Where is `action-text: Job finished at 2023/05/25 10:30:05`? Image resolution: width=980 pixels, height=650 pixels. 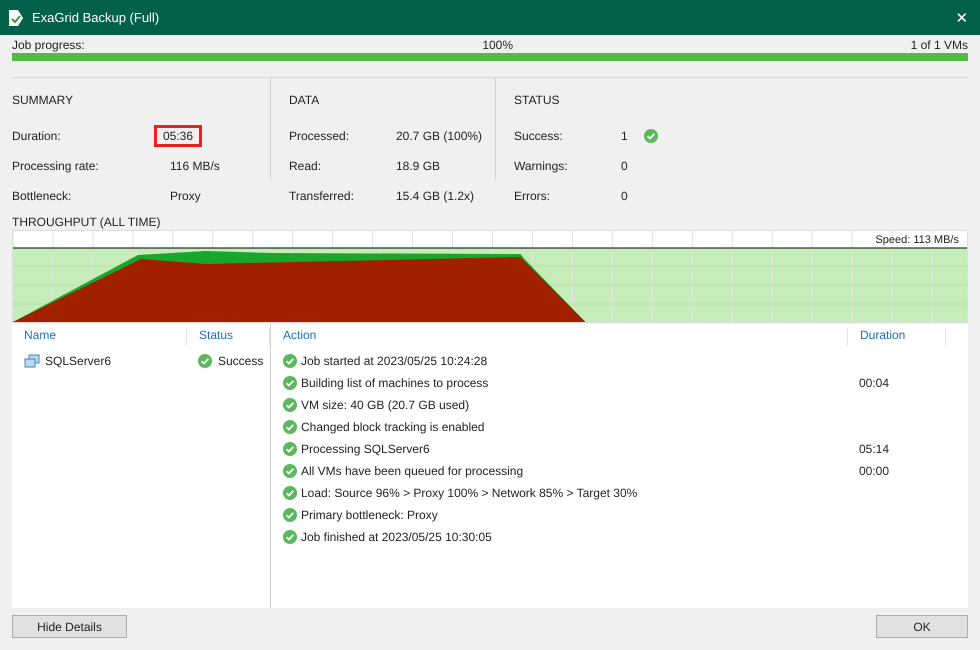 action-text: Job finished at 2023/05/25 10:30:05 is located at coordinates (397, 537).